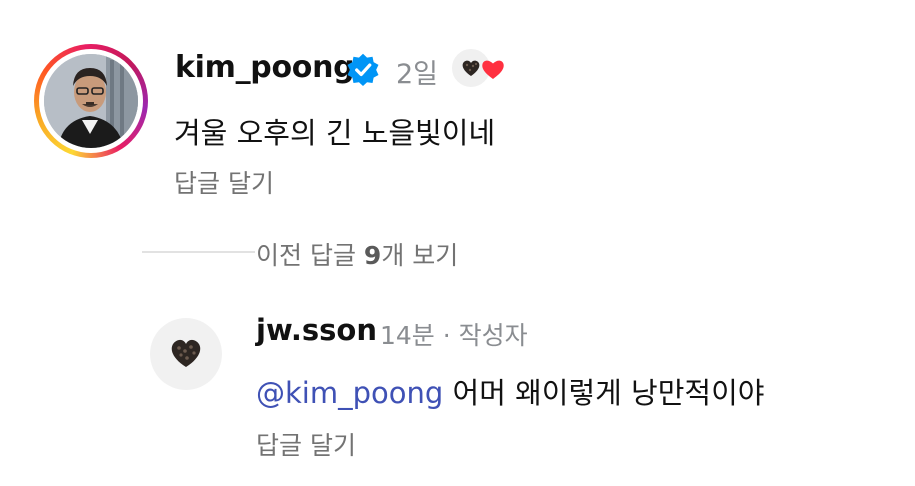  Describe the element at coordinates (349, 393) in the screenshot. I see `mention-link: @kim_poong` at that location.